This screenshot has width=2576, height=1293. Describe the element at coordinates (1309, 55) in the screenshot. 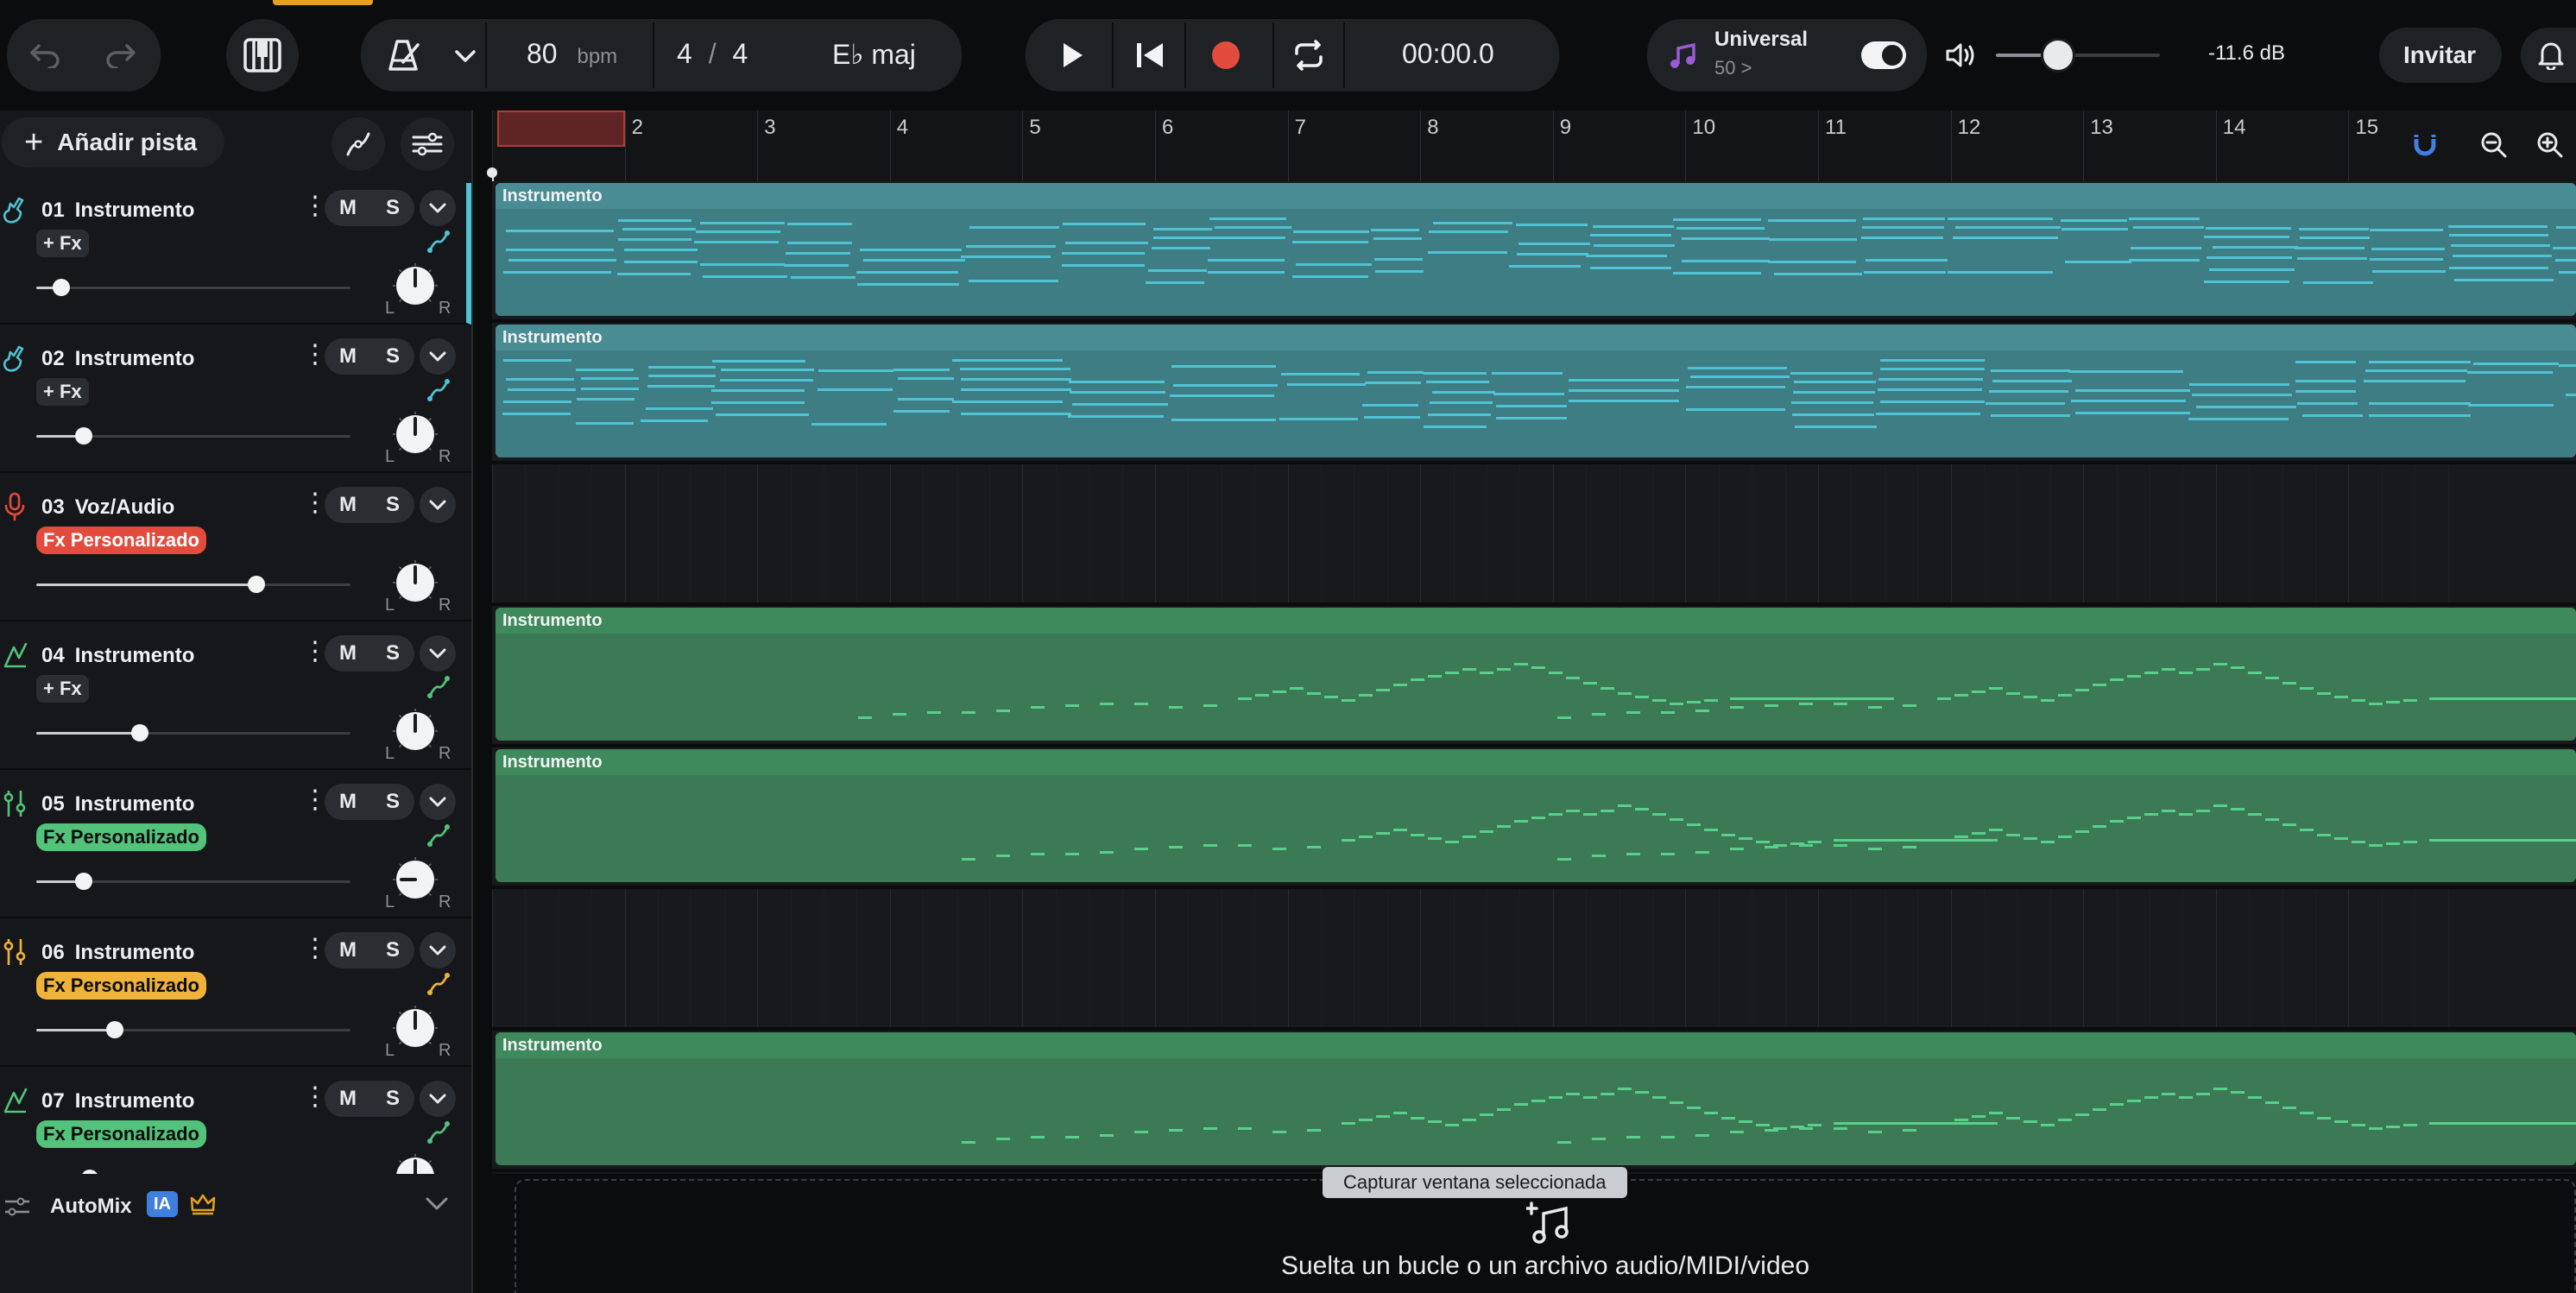

I see `loop-button` at that location.